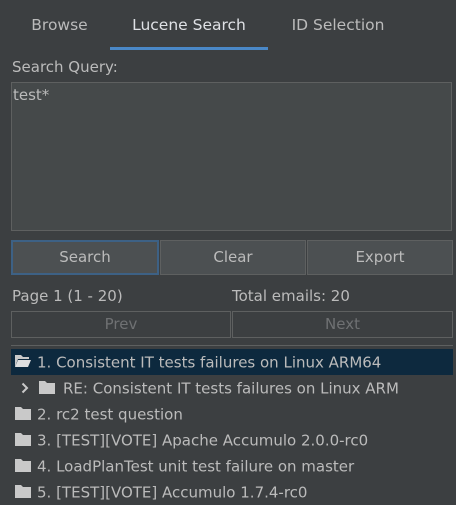 The width and height of the screenshot is (456, 505). I want to click on export-button: Export, so click(380, 257).